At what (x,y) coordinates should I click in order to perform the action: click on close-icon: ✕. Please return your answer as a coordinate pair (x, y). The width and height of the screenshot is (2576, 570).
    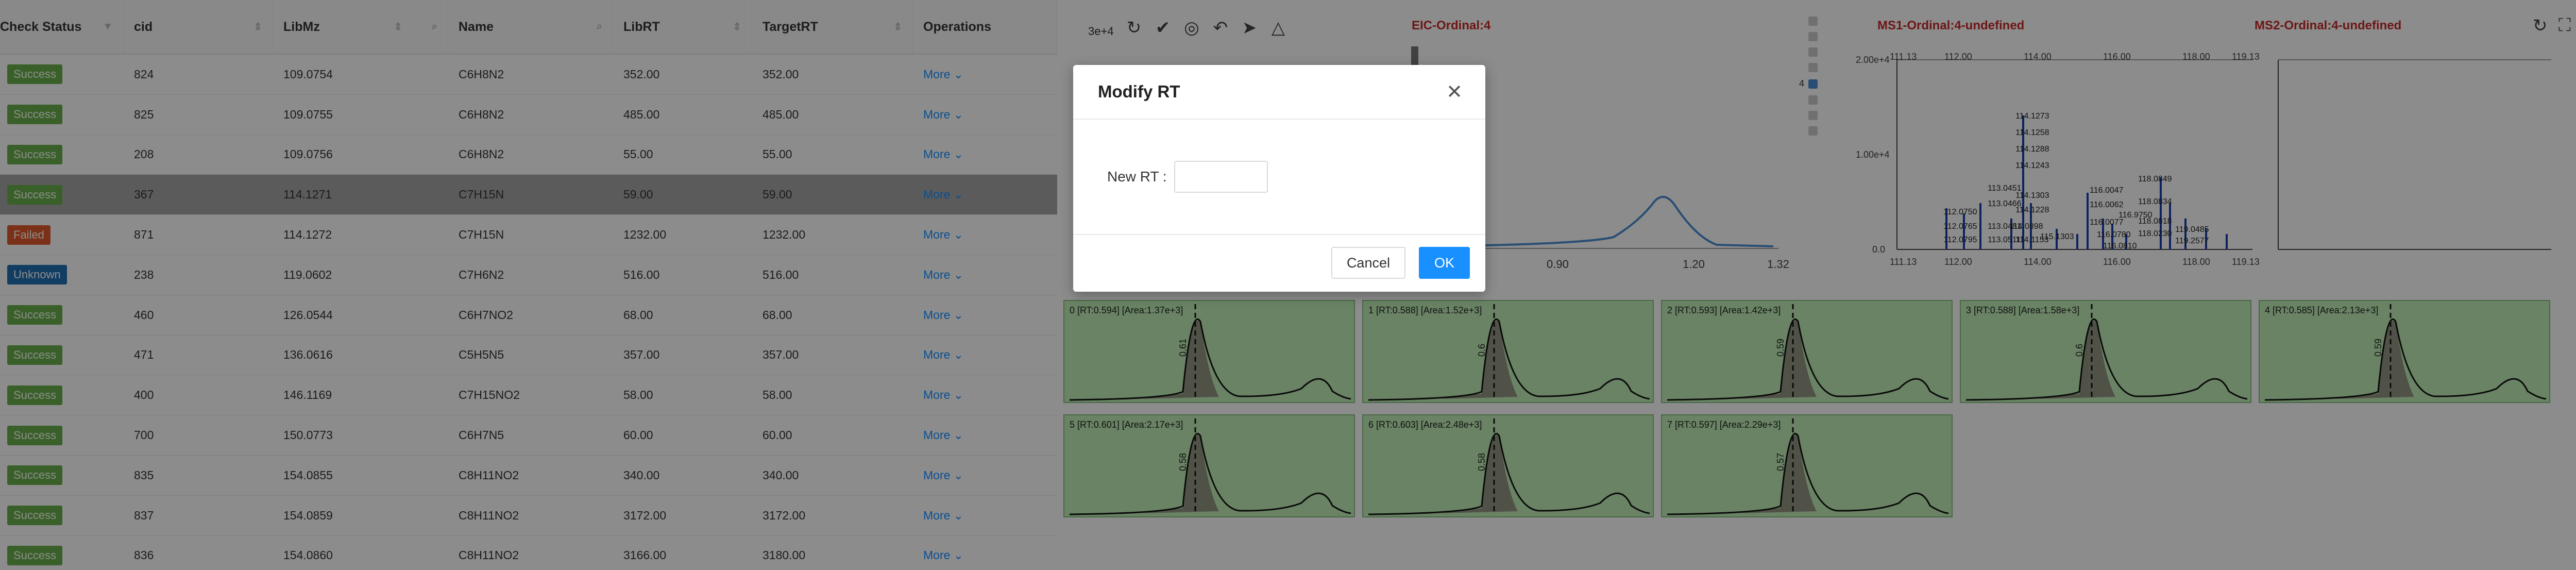
    Looking at the image, I should click on (1454, 92).